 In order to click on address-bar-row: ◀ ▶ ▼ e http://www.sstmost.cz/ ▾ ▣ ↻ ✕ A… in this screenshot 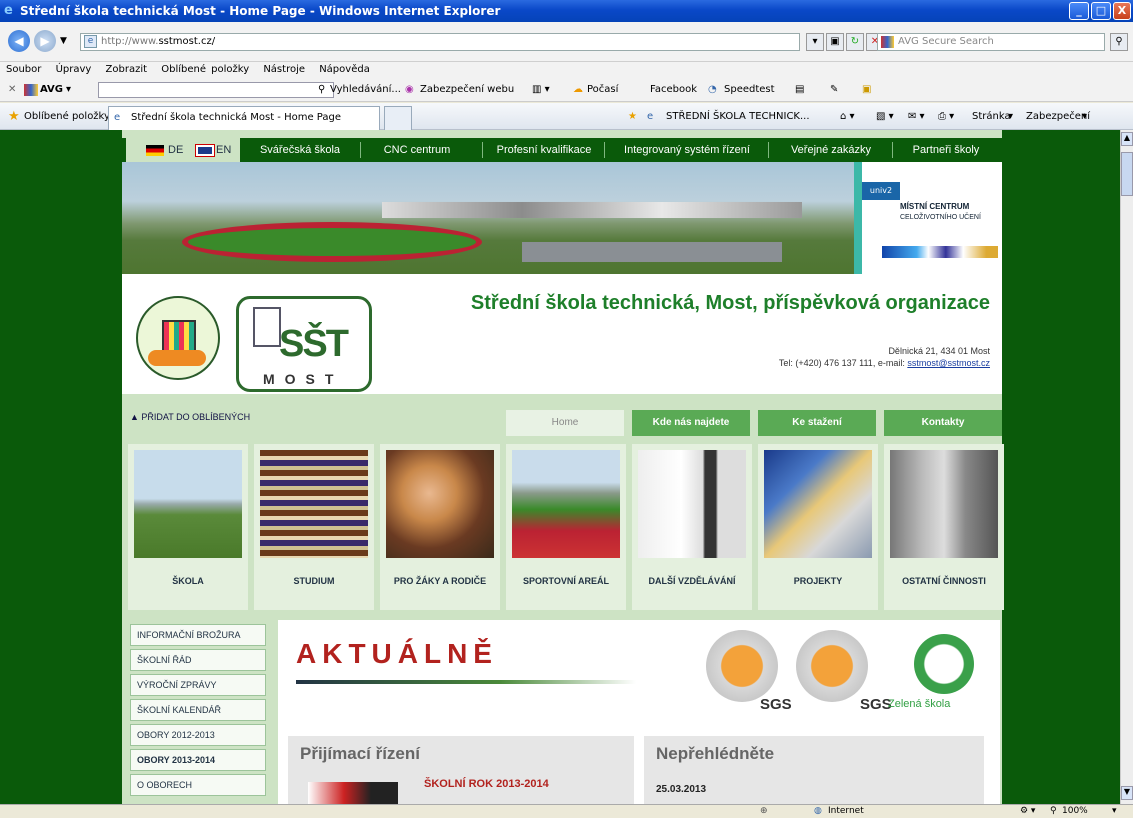, I will do `click(566, 42)`.